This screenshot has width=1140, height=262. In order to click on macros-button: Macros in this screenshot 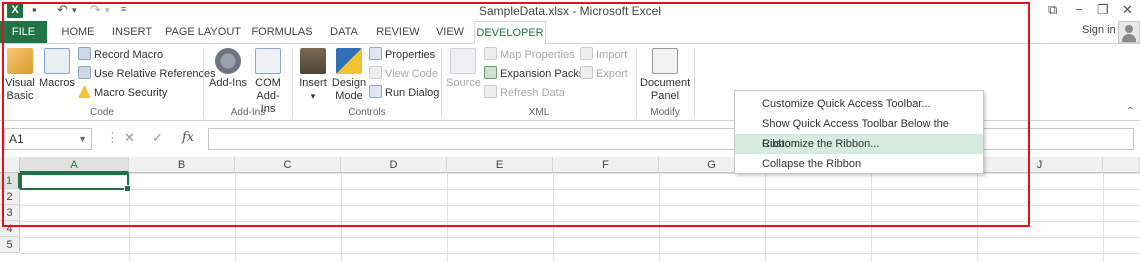, I will do `click(57, 69)`.